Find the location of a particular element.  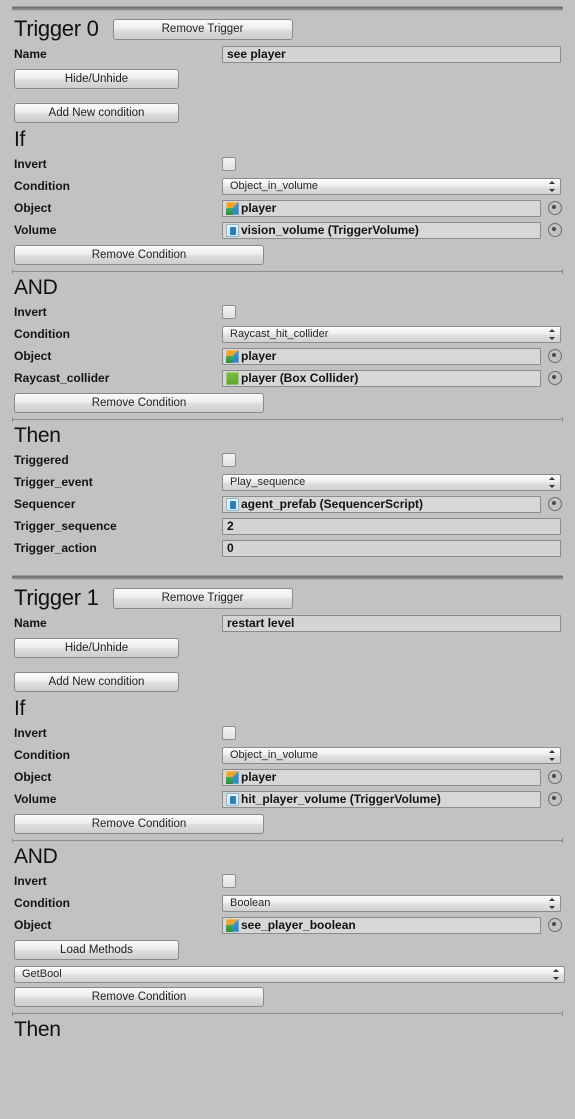

triggered-label: Triggered is located at coordinates (41, 460).